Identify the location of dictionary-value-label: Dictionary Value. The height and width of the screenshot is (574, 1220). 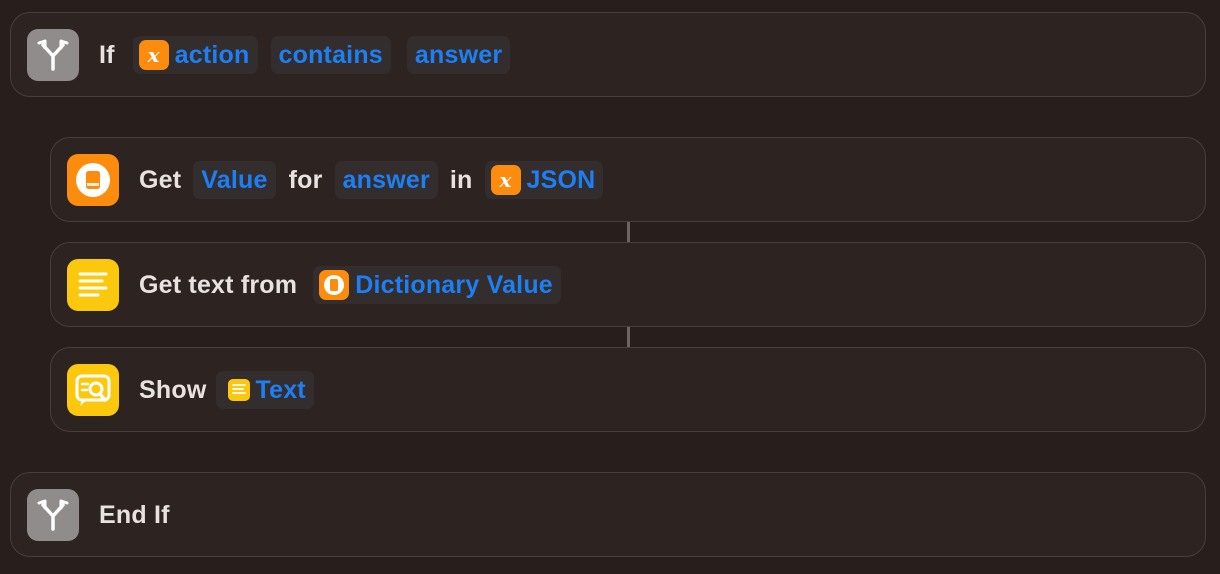
(454, 284).